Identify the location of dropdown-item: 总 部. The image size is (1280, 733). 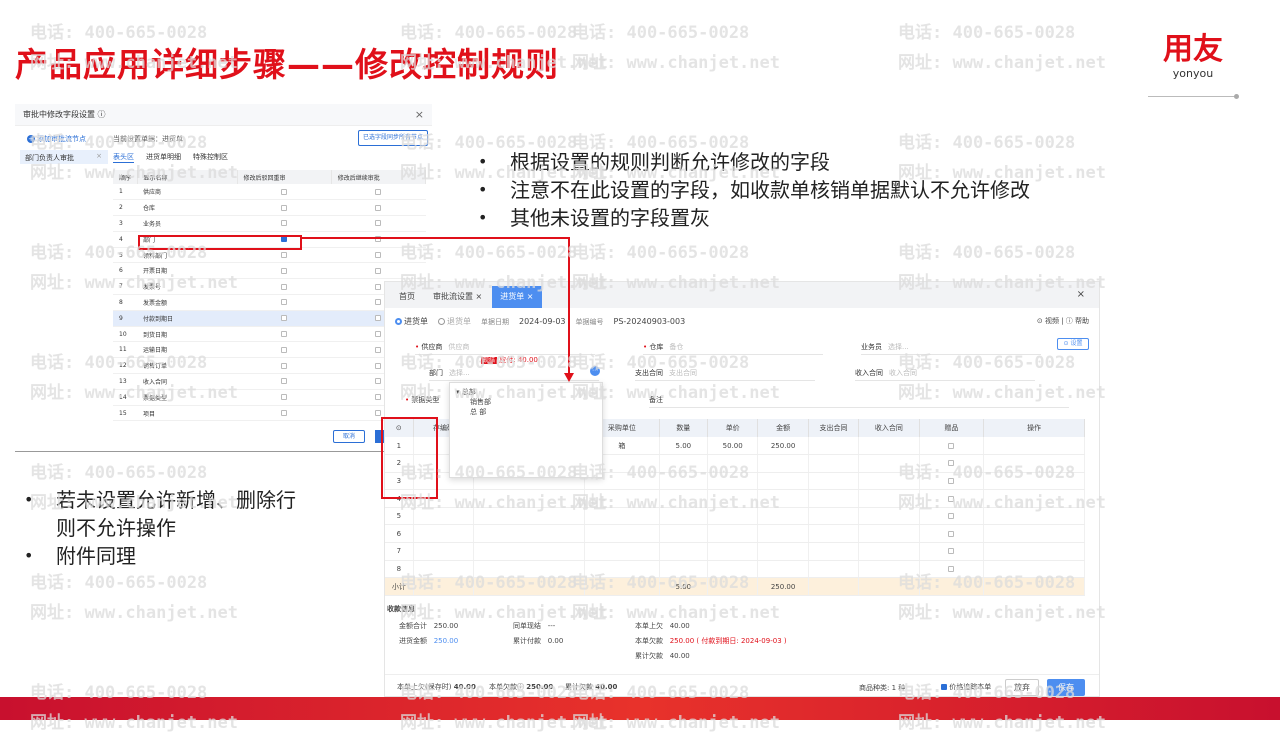
(526, 412).